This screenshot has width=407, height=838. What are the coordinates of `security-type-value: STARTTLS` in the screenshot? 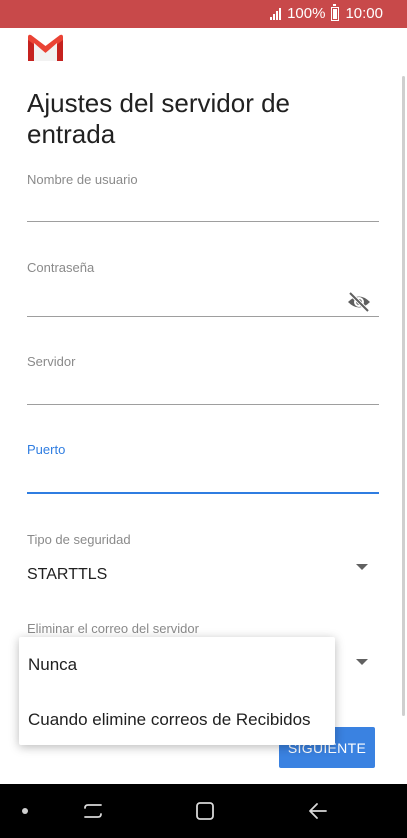 It's located at (67, 574).